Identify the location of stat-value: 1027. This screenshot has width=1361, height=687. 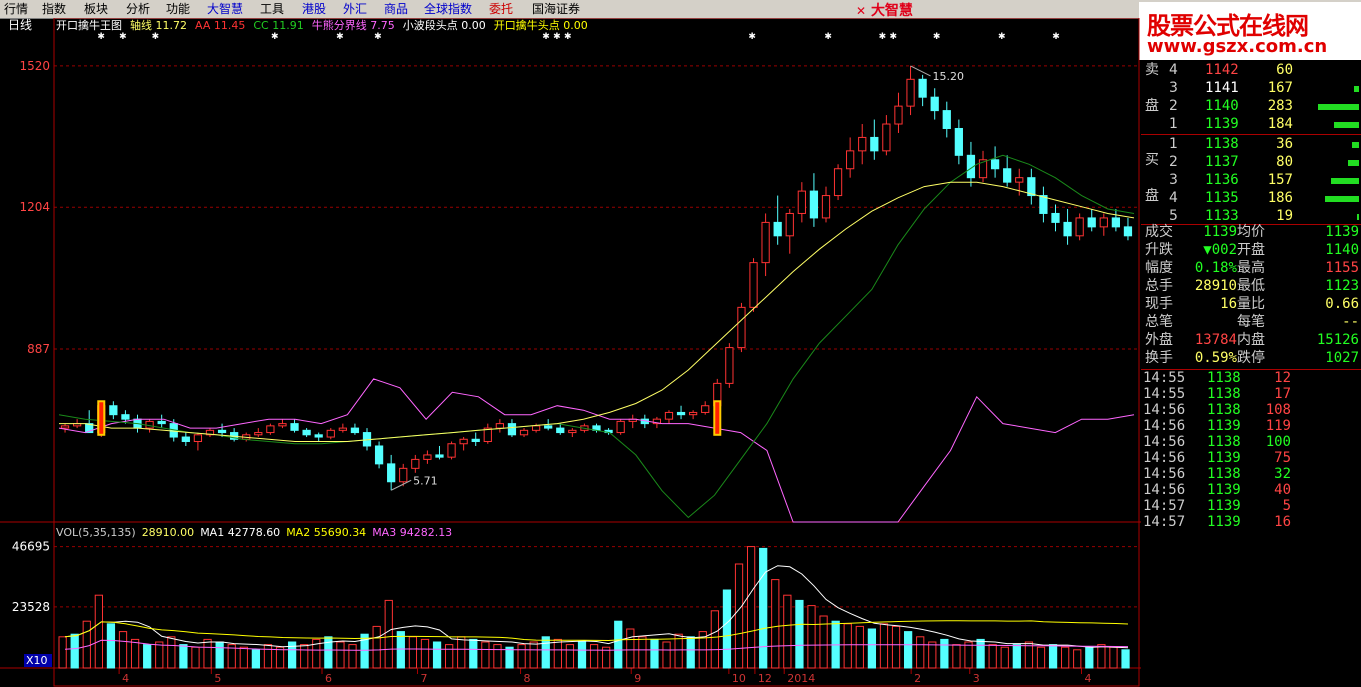
(1342, 358).